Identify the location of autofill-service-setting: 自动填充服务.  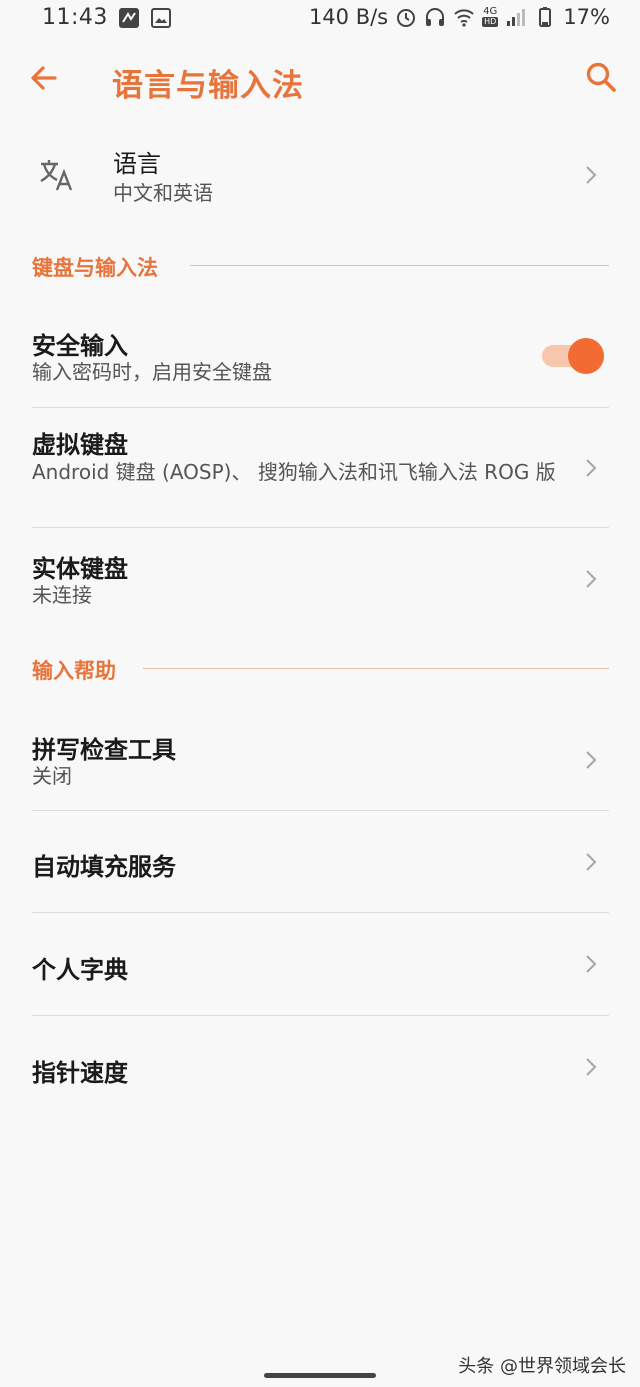
(320, 861).